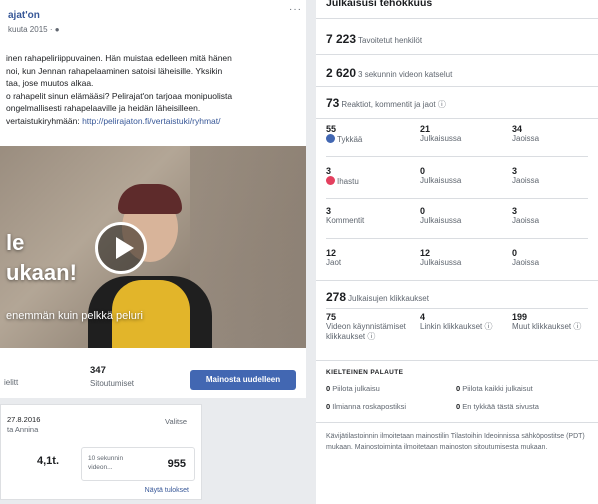 The height and width of the screenshot is (504, 598). What do you see at coordinates (353, 388) in the screenshot?
I see `hide-post-stat: 0 Piilota julkaisu` at bounding box center [353, 388].